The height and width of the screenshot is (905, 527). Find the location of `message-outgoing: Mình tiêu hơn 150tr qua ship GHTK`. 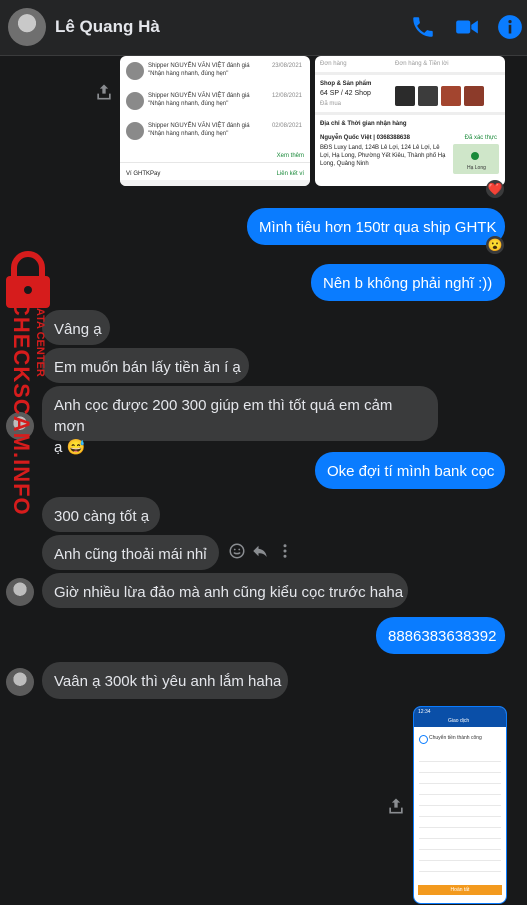

message-outgoing: Mình tiêu hơn 150tr qua ship GHTK is located at coordinates (376, 226).